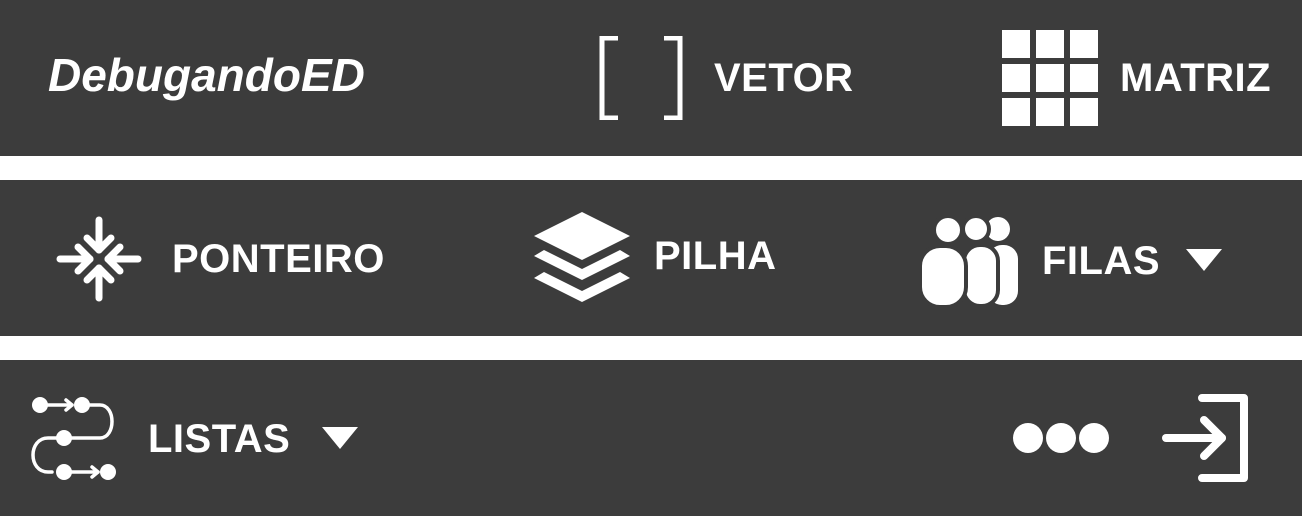  I want to click on brackets-icon, so click(642, 78).